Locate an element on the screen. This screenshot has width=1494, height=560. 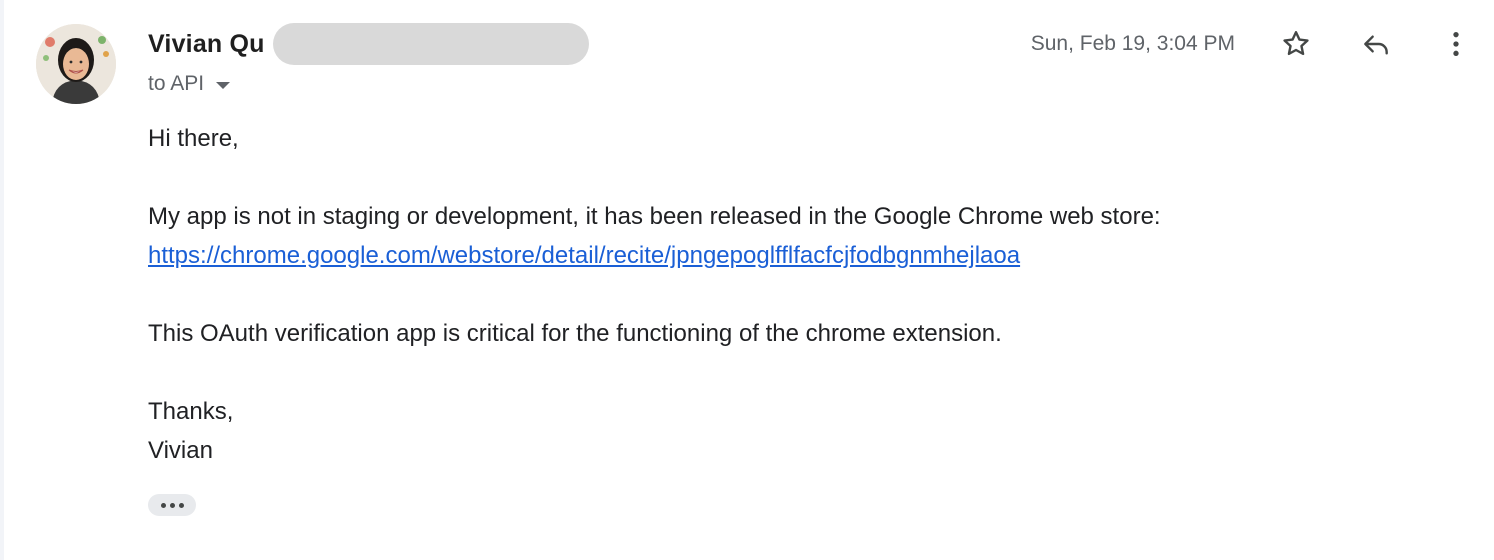
more-options-button is located at coordinates (1456, 44).